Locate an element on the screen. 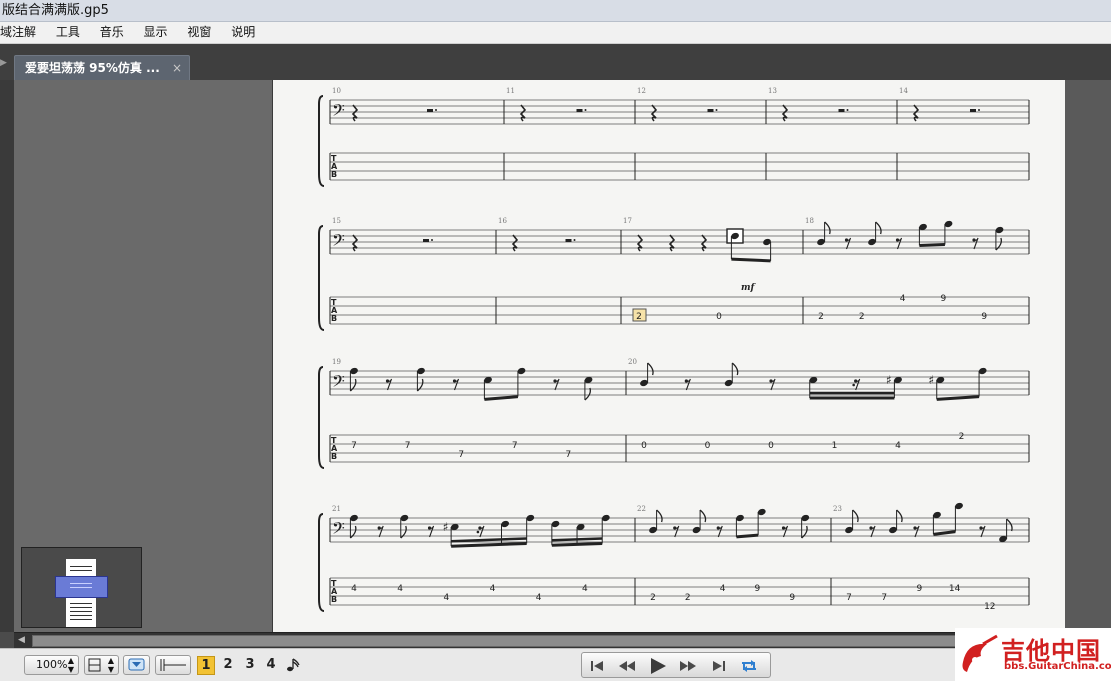 This screenshot has width=1111, height=681. bar-number: 10 is located at coordinates (336, 91).